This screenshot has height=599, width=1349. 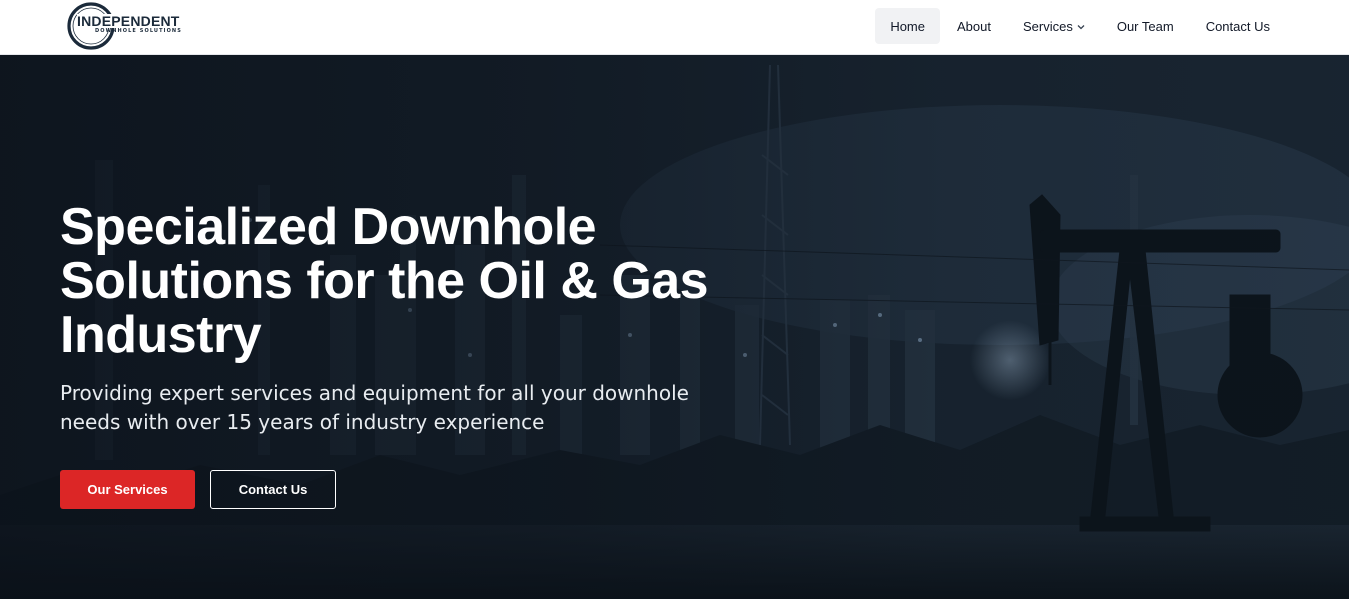 I want to click on nav-item-label: Home, so click(x=907, y=26).